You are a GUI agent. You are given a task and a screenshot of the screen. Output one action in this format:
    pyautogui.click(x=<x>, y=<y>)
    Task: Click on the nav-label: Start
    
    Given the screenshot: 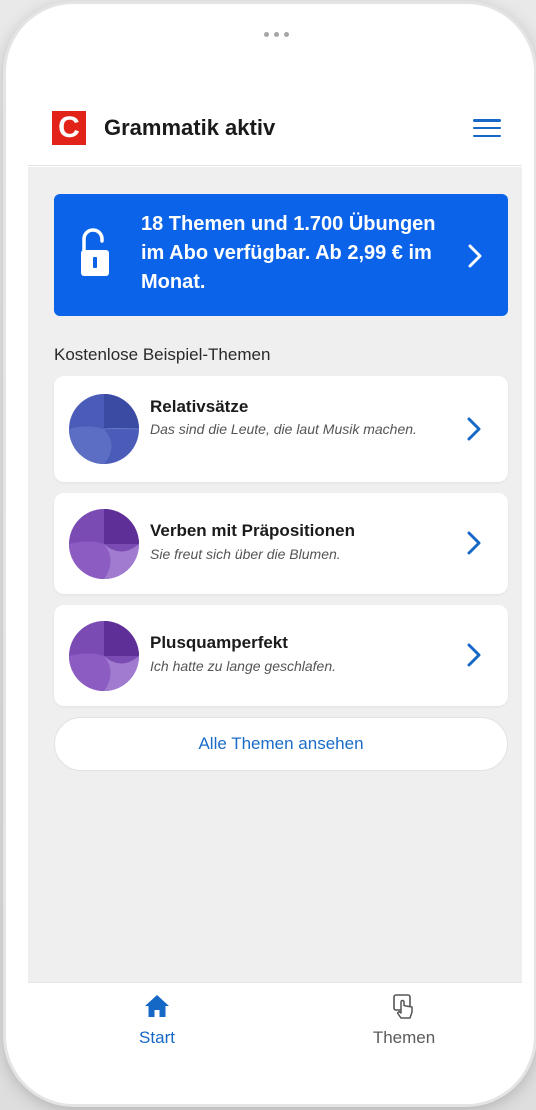 What is the action you would take?
    pyautogui.click(x=157, y=1037)
    